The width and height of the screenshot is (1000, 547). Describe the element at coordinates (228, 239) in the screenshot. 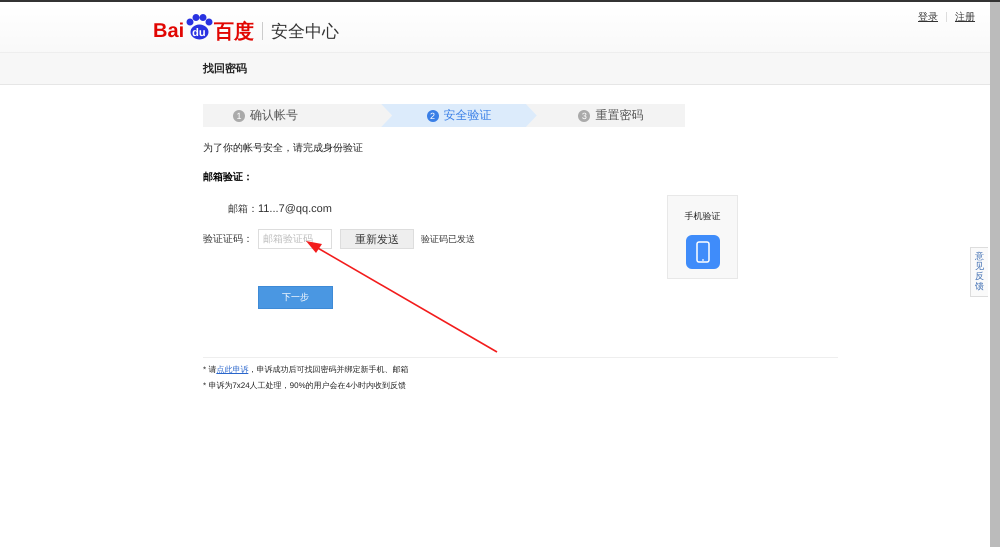

I see `code-label: 验证证码：` at that location.